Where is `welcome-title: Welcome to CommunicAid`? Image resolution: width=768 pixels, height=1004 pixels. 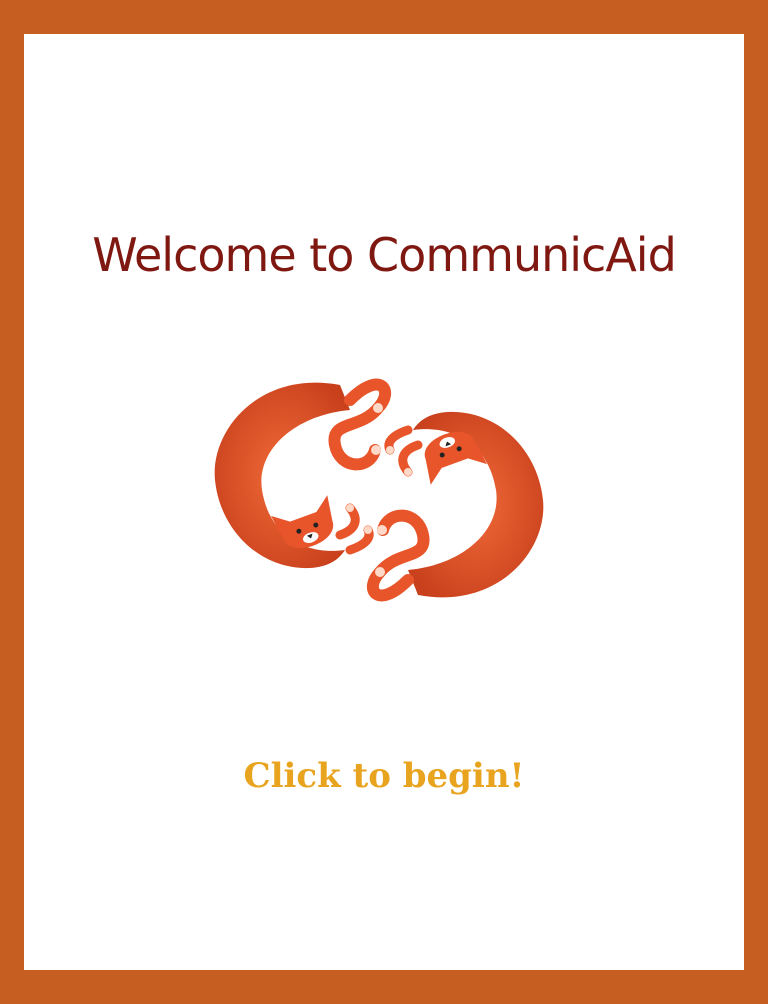 welcome-title: Welcome to CommunicAid is located at coordinates (384, 255).